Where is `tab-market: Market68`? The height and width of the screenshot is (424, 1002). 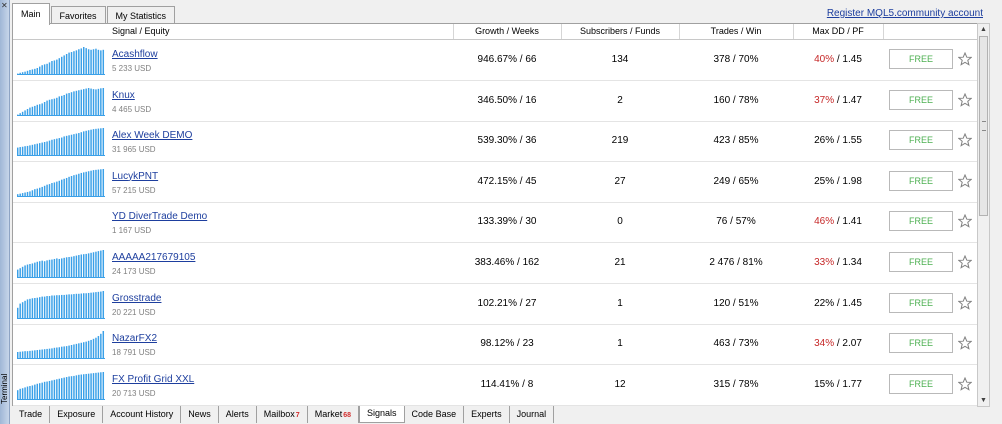 tab-market: Market68 is located at coordinates (334, 414).